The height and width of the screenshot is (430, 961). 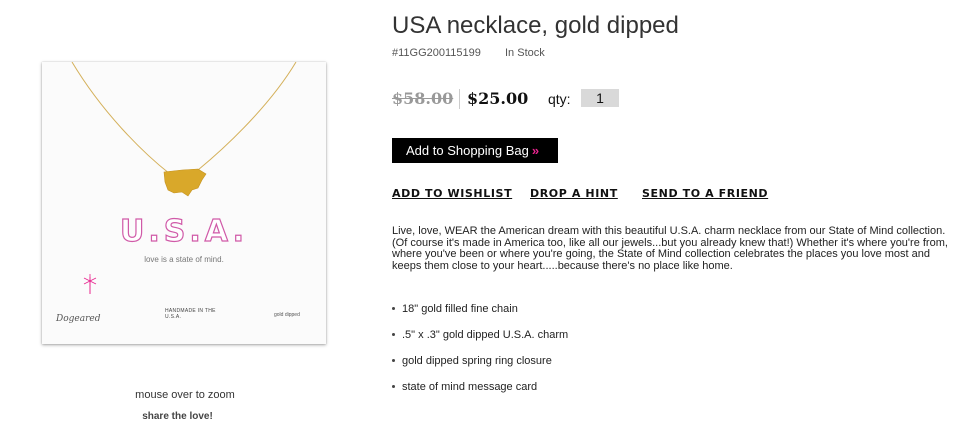 I want to click on drop-a-hint-link: DROP A HINT, so click(x=574, y=193).